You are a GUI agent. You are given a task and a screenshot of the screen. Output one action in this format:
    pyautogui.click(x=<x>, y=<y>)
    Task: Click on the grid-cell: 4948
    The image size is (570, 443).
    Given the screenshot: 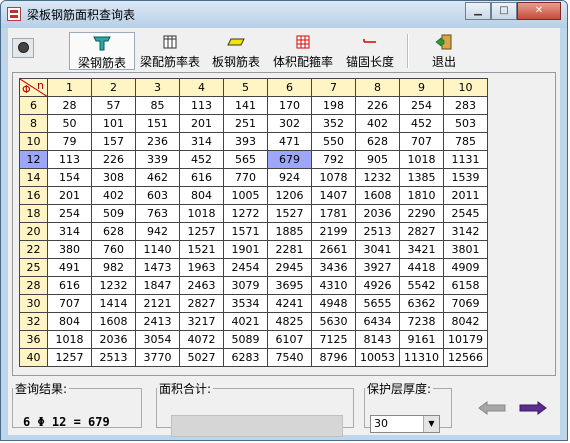 What is the action you would take?
    pyautogui.click(x=333, y=303)
    